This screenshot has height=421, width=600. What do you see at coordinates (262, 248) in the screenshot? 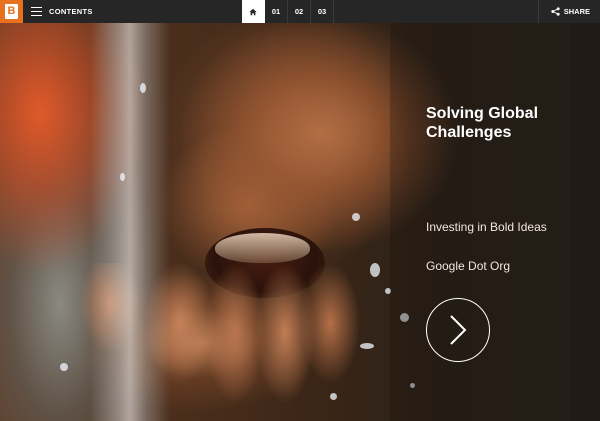
I see `hero-teeth` at bounding box center [262, 248].